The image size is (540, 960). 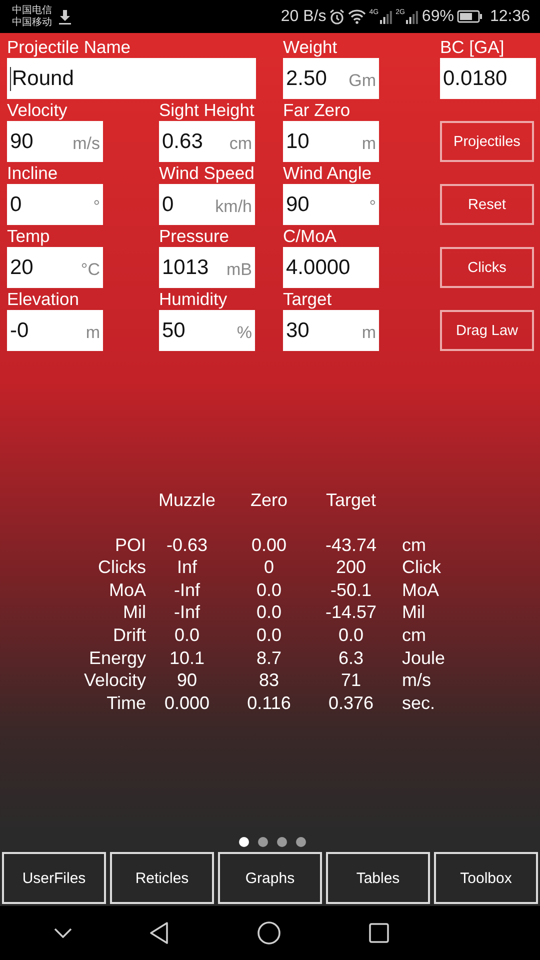 What do you see at coordinates (186, 500) in the screenshot?
I see `column-header: Muzzle` at bounding box center [186, 500].